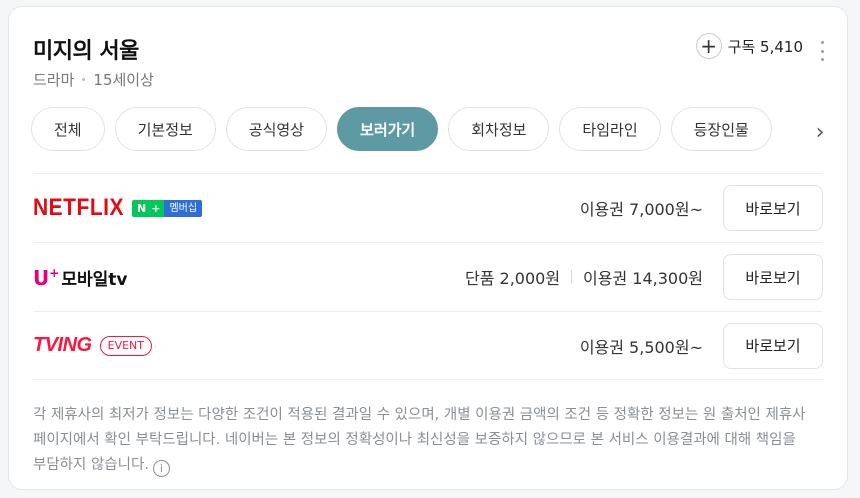 The image size is (860, 498). What do you see at coordinates (428, 207) in the screenshot?
I see `provider-row-netflix: NETFLIX N + 멤버십 이용권 7,000원~ 바로보기` at bounding box center [428, 207].